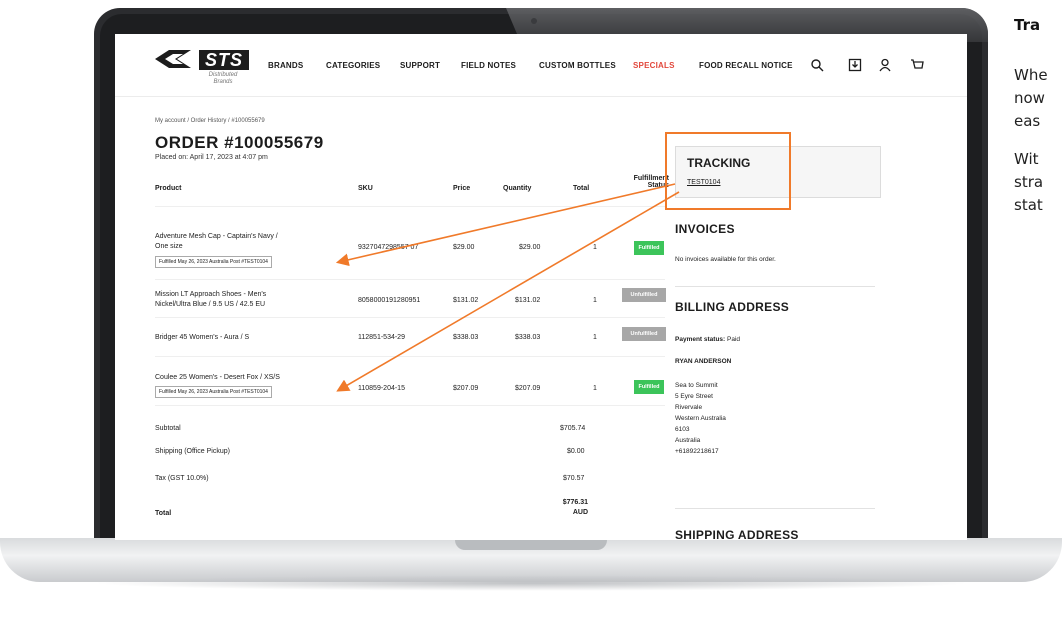 The width and height of the screenshot is (1062, 619). Describe the element at coordinates (1029, 182) in the screenshot. I see `side-paragraph-line: stra` at that location.